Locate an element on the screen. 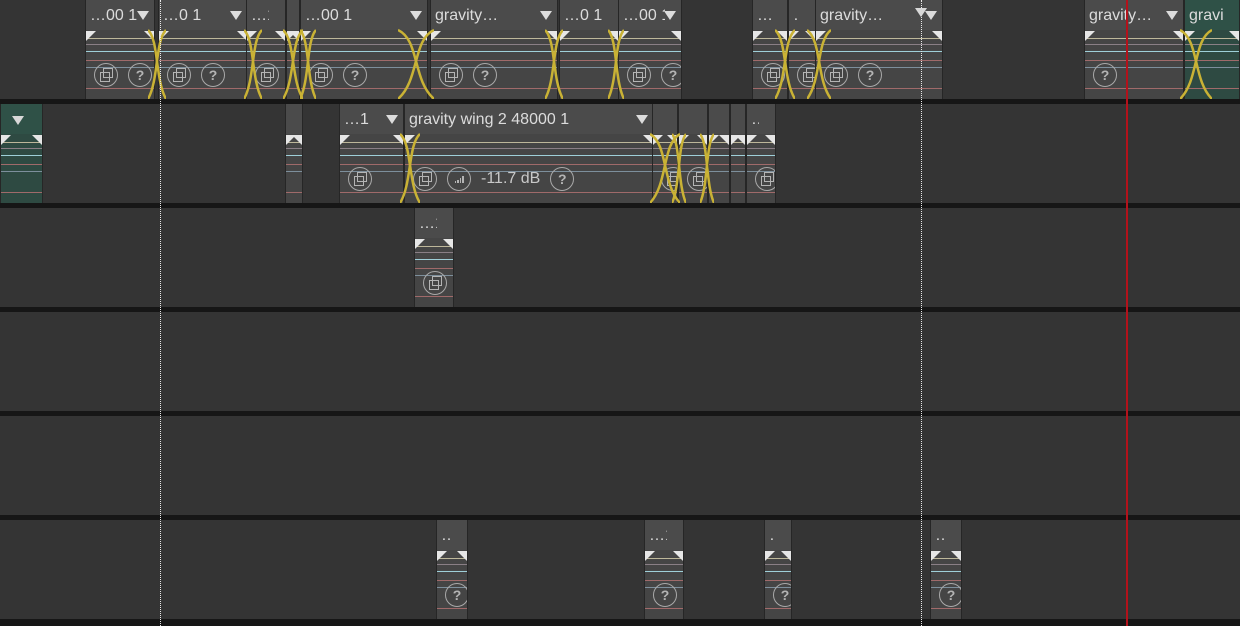 Image resolution: width=1240 pixels, height=626 pixels. playhead is located at coordinates (1127, 313).